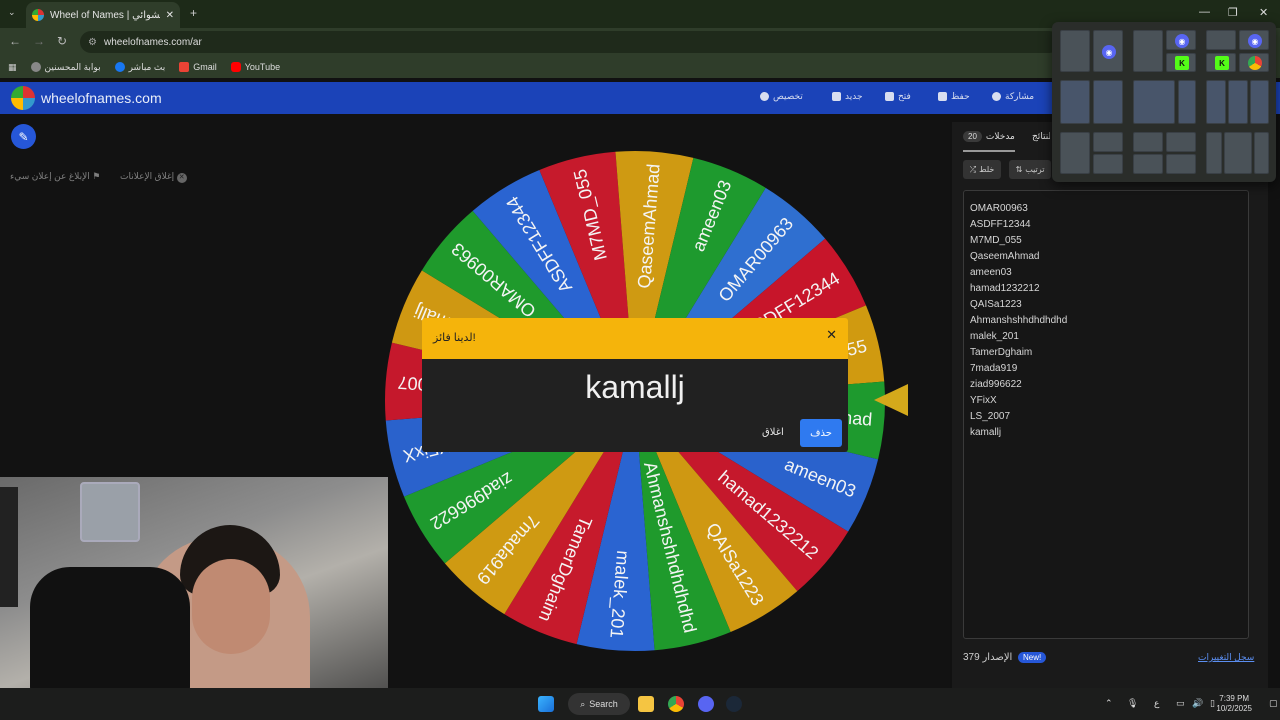  I want to click on menu-share: مشاركة, so click(1013, 96).